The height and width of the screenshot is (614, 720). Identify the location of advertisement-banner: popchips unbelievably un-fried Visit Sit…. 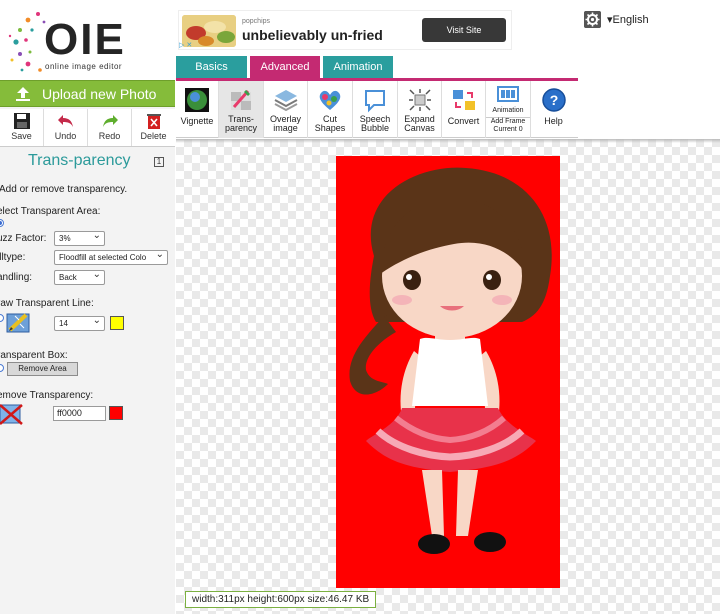
(345, 30).